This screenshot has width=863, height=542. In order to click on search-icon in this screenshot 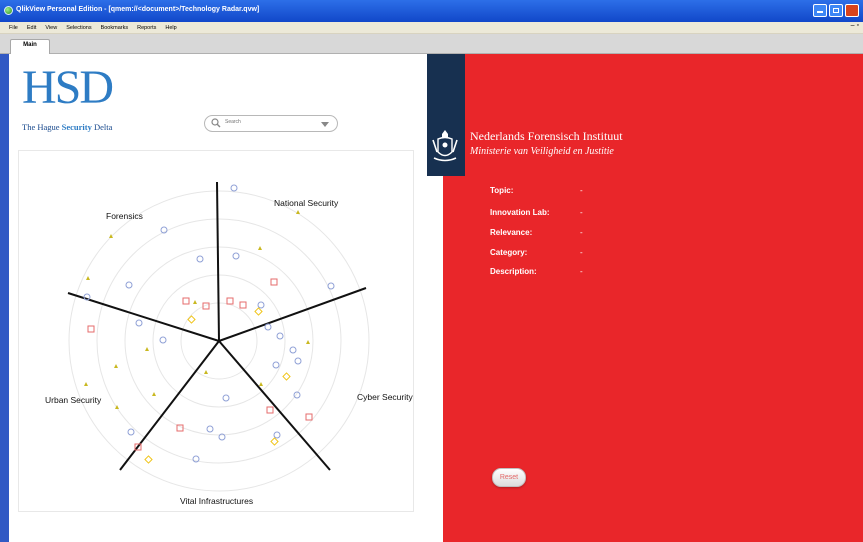, I will do `click(216, 123)`.